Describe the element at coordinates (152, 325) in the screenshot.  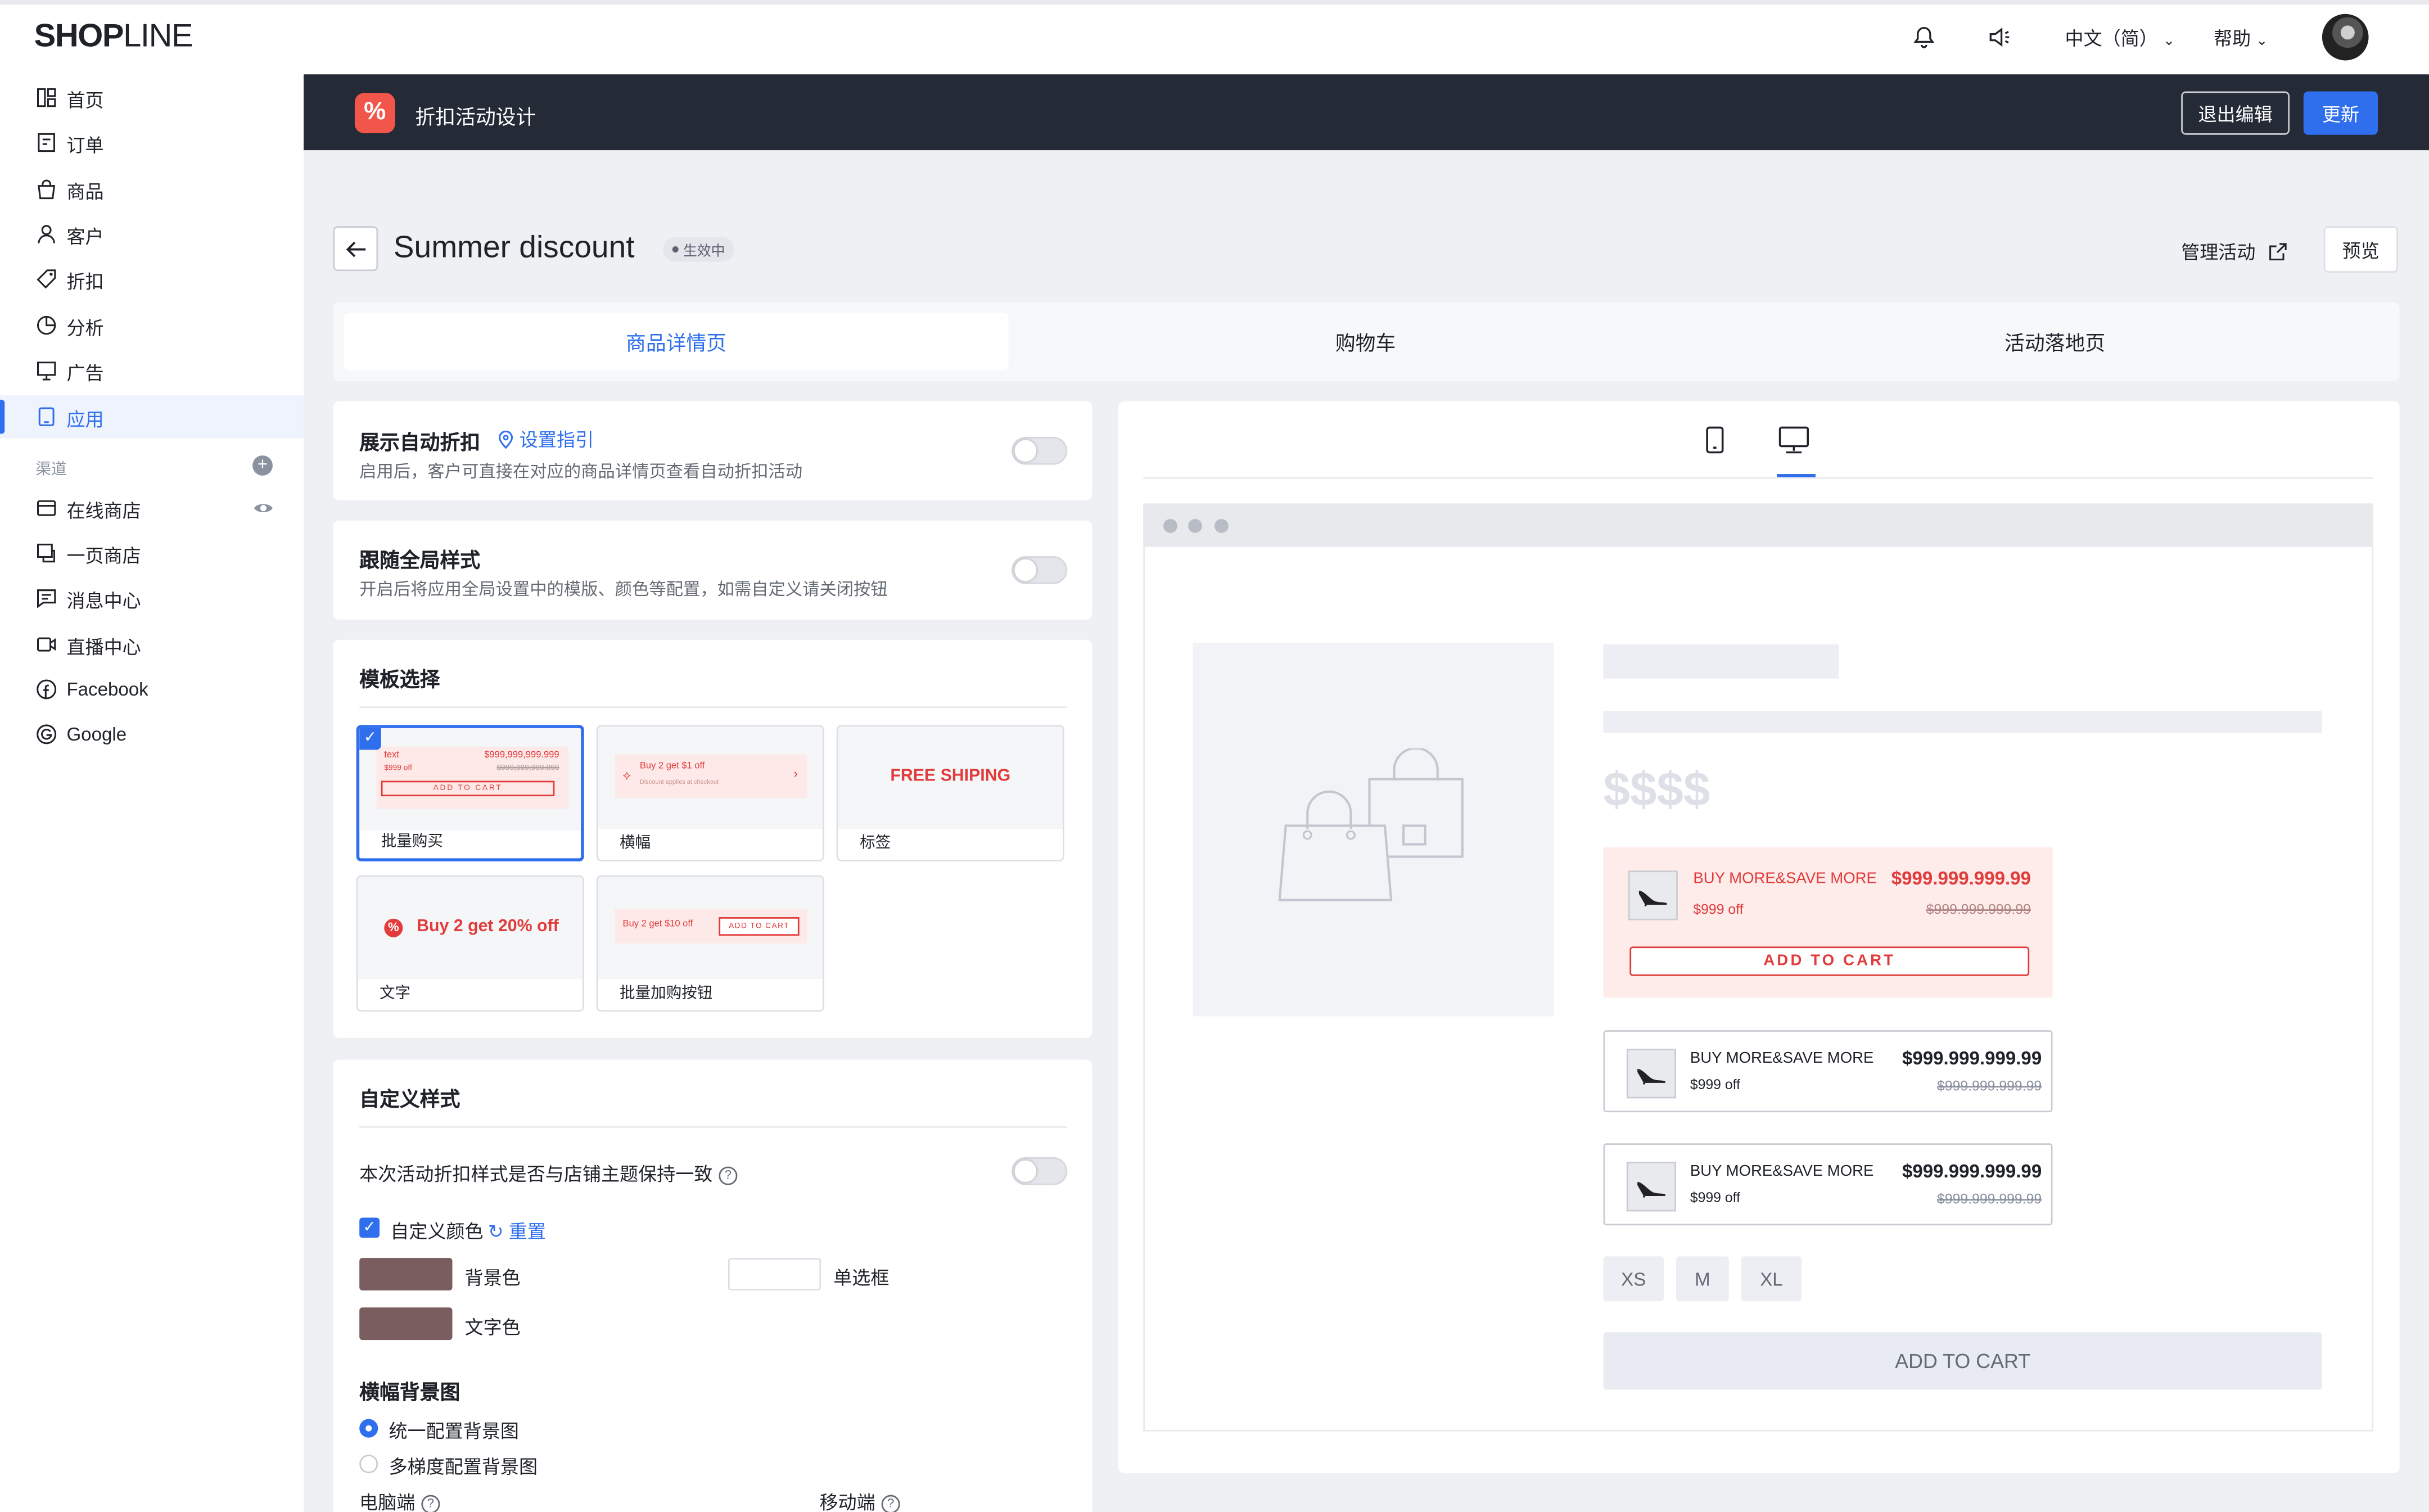
I see `sidebar-item-analytics: 分析` at that location.